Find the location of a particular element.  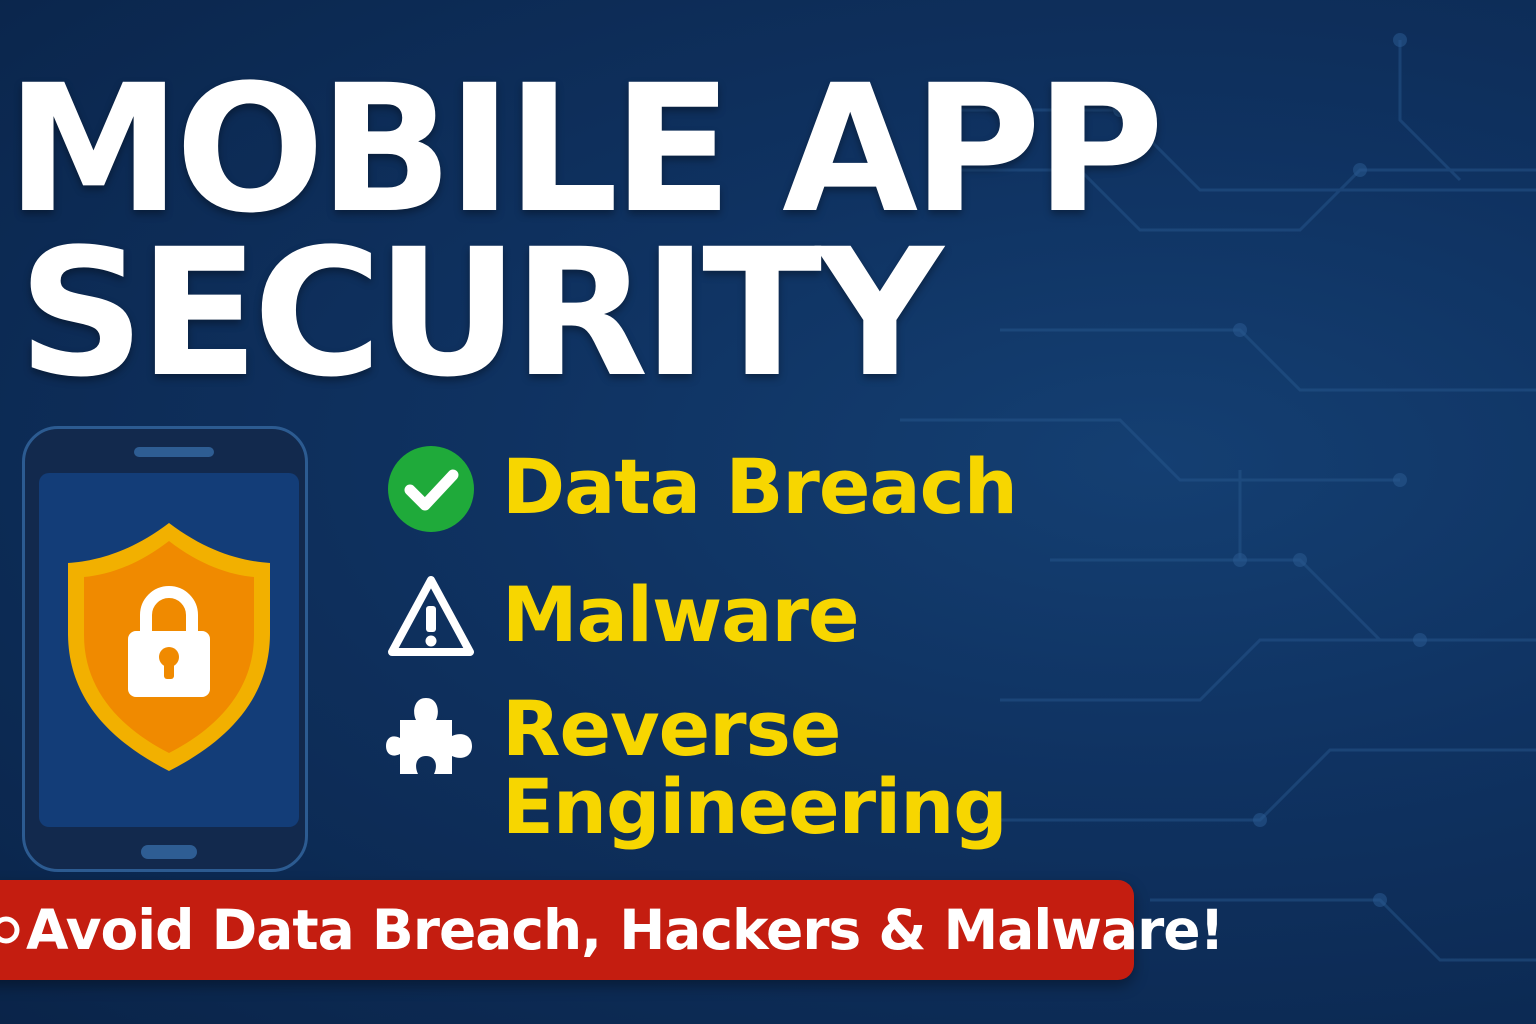

warning-banner: Avoid Data Breach, Hackers & Malware! is located at coordinates (612, 930).